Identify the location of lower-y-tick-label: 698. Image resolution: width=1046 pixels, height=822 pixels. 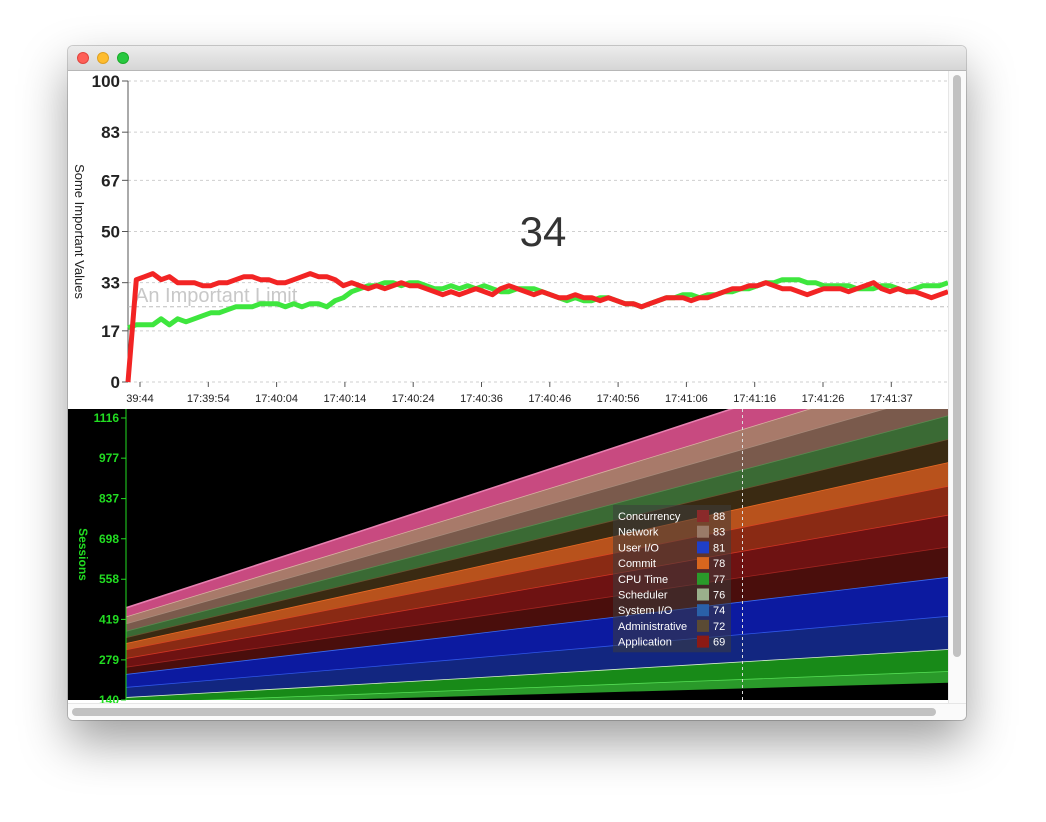
(109, 539).